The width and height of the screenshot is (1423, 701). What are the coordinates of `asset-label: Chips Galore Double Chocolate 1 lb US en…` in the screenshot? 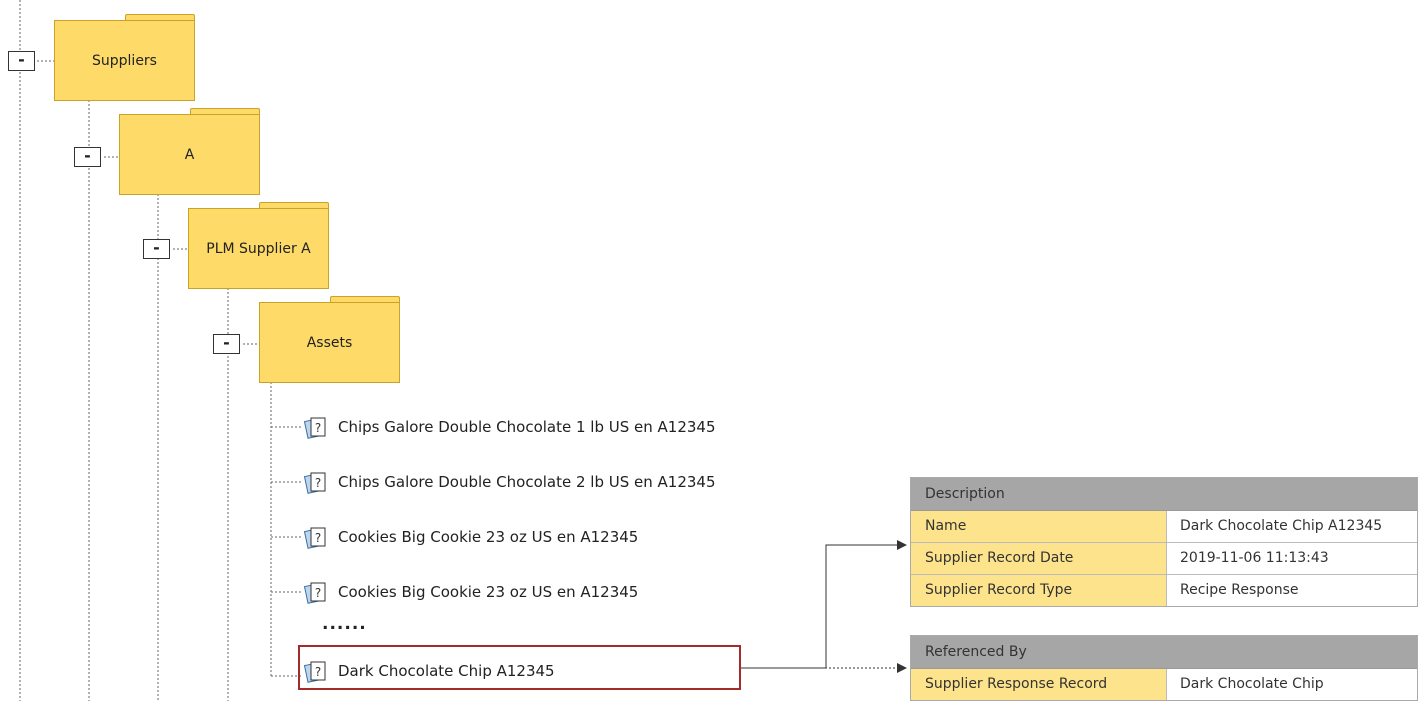 It's located at (527, 427).